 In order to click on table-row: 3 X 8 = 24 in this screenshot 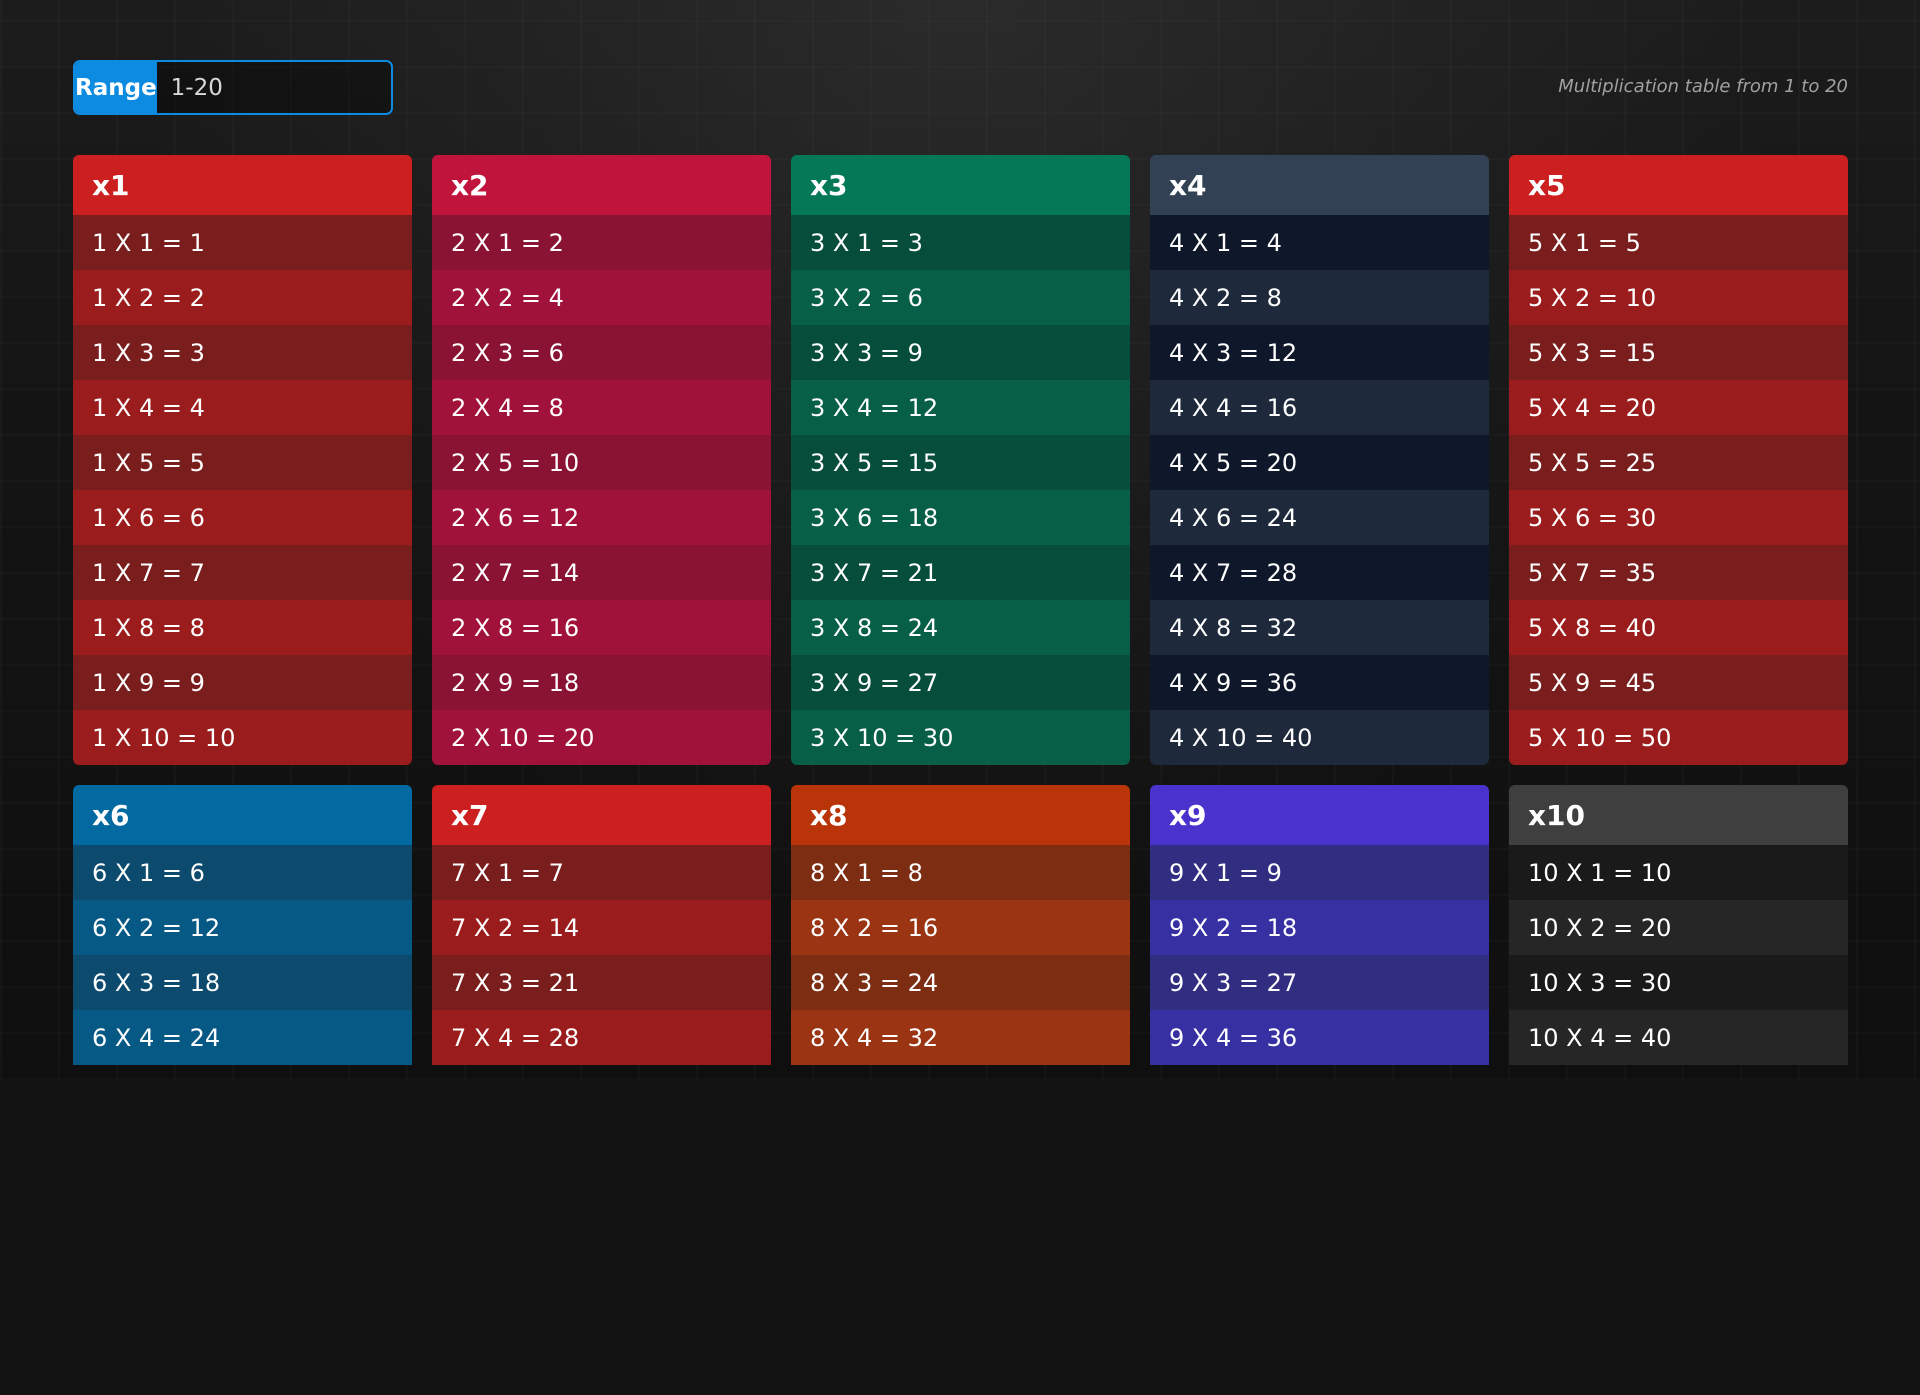, I will do `click(960, 627)`.